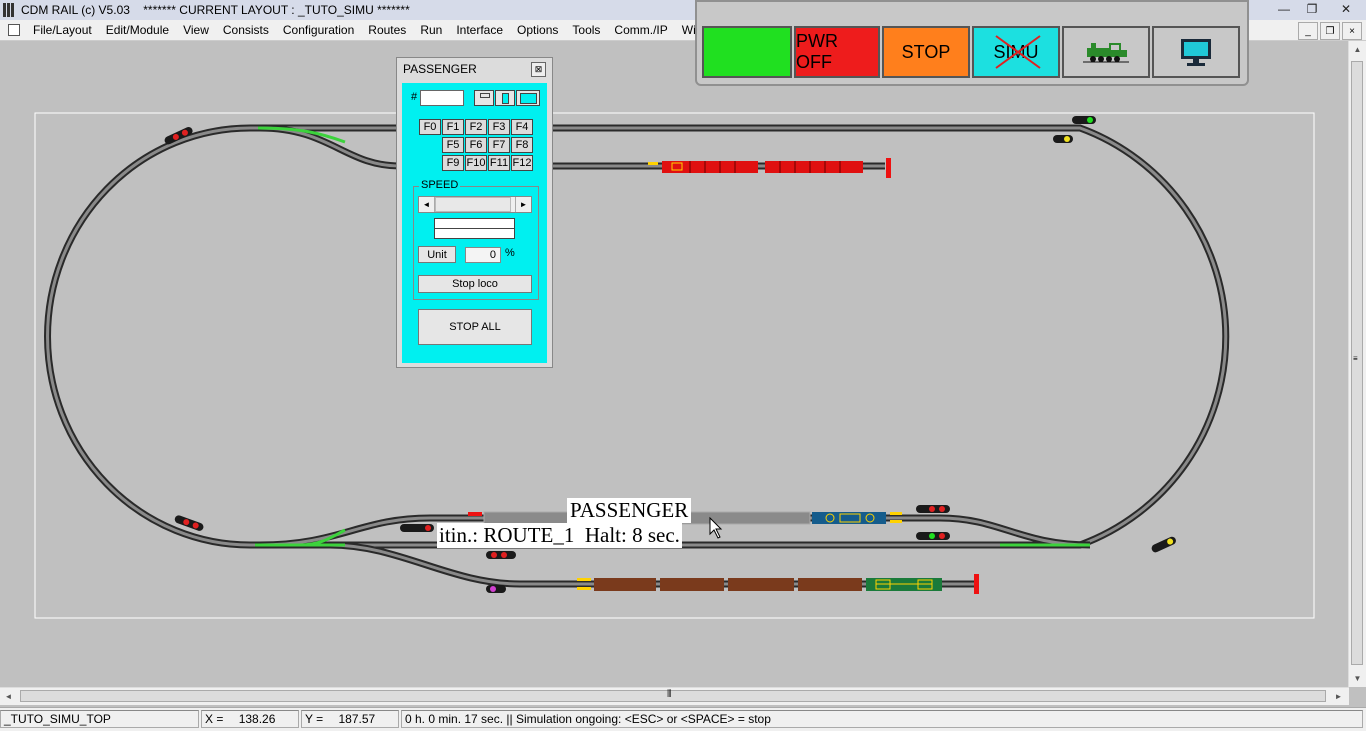 The width and height of the screenshot is (1366, 731). I want to click on minimize-button: —, so click(1284, 9).